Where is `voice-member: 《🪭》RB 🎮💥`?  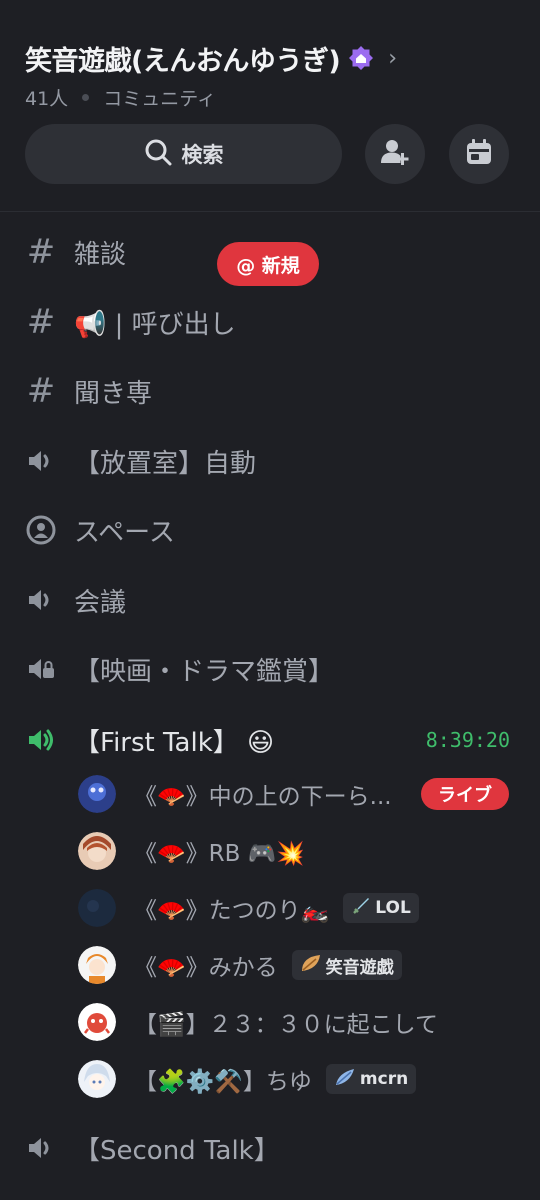
voice-member: 《🪭》RB 🎮💥 is located at coordinates (270, 851).